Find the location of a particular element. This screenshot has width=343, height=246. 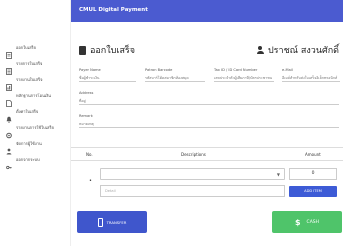

column-no: No. is located at coordinates (89, 154).